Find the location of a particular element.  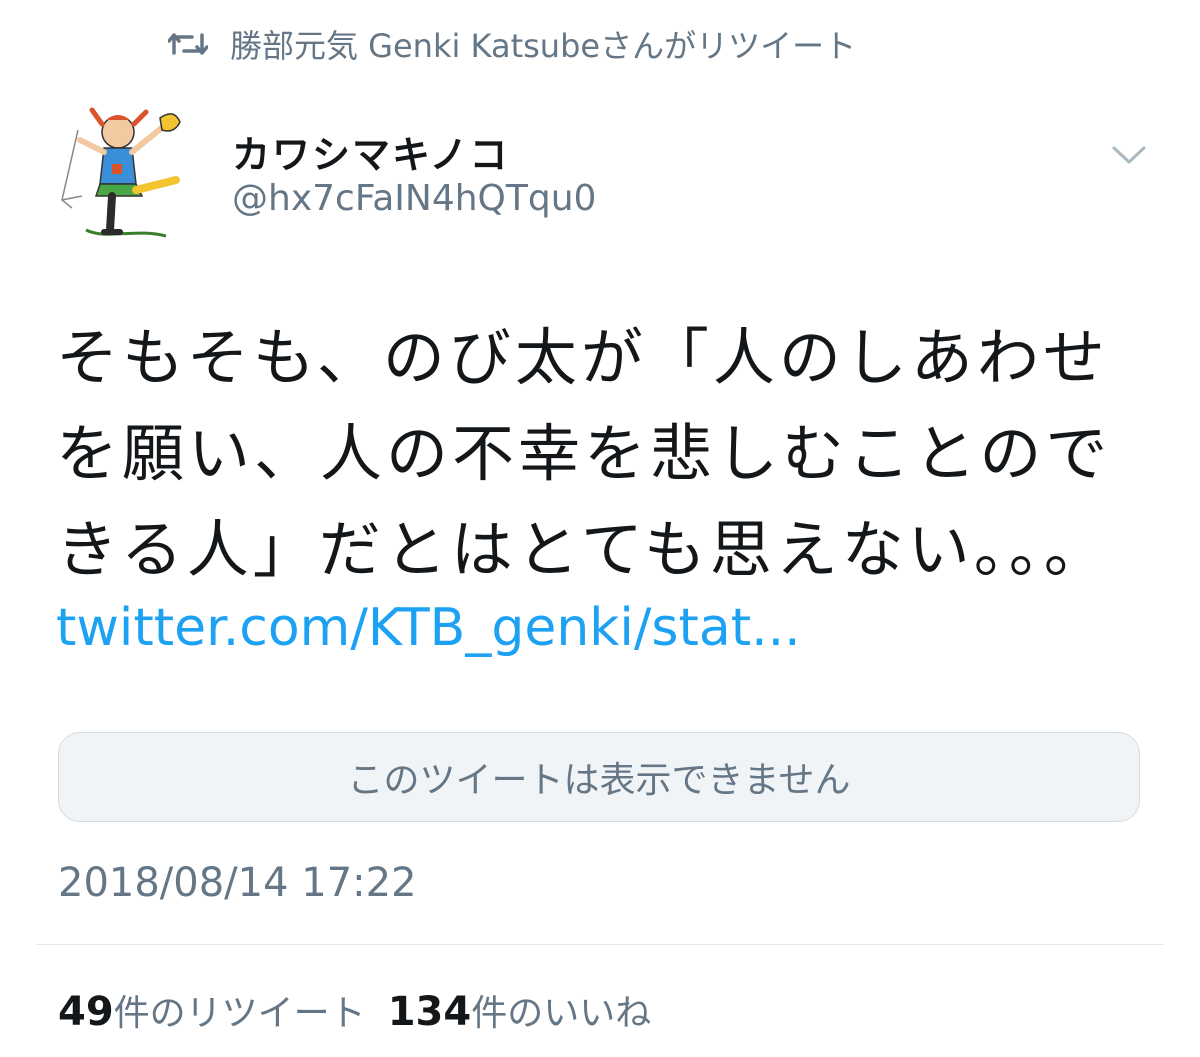

avatar is located at coordinates (122, 175).